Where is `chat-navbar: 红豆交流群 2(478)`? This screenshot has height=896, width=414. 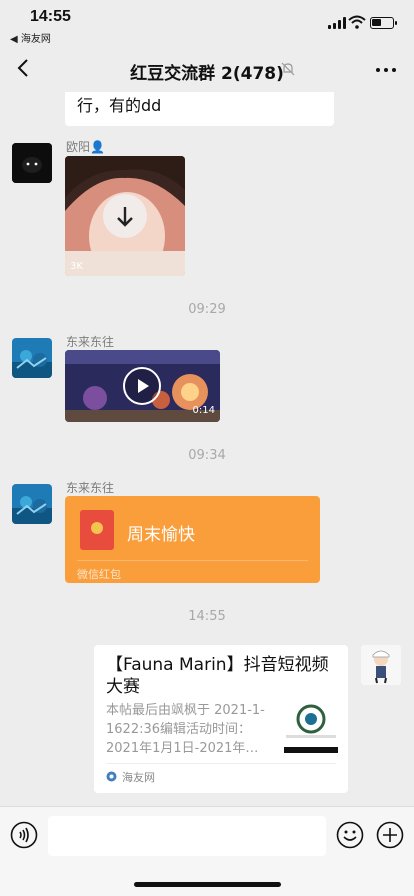
chat-navbar: 红豆交流群 2(478) is located at coordinates (207, 69).